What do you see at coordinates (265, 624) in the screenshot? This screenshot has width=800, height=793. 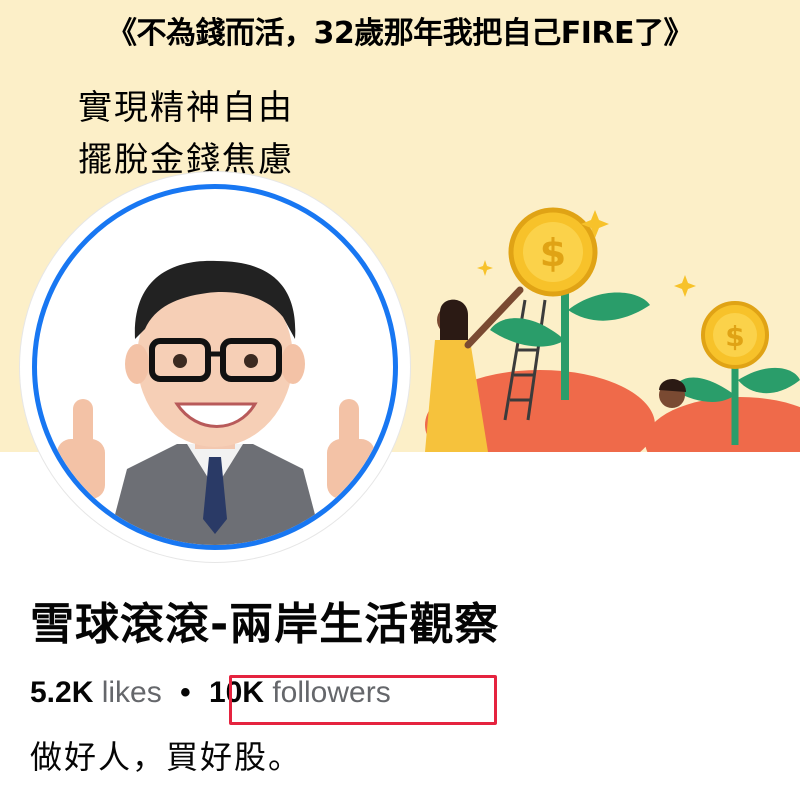 I see `page-name: 雪球滾滾-兩岸生活觀察` at bounding box center [265, 624].